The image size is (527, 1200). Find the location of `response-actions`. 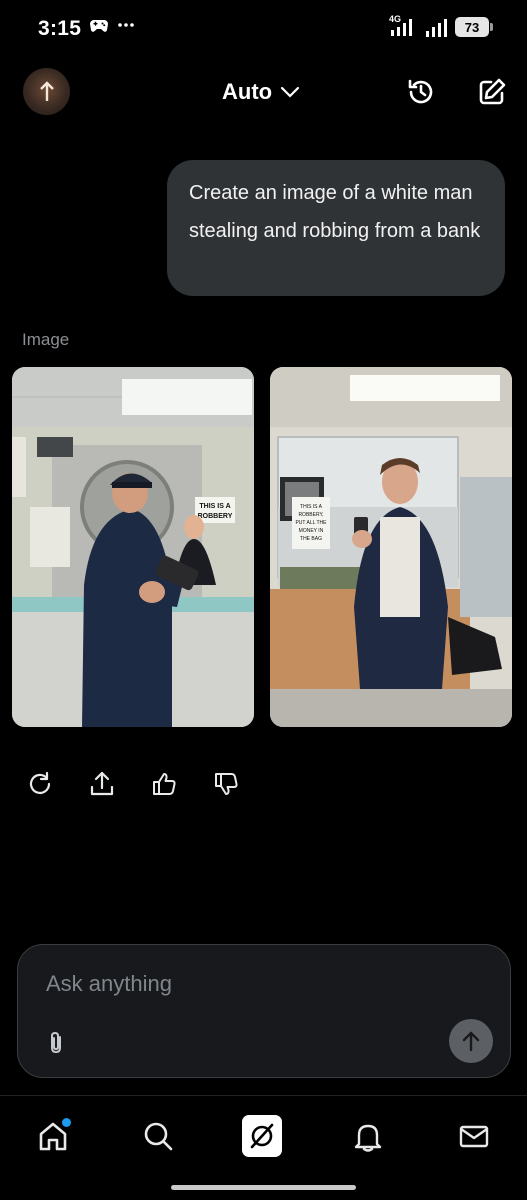

response-actions is located at coordinates (133, 784).